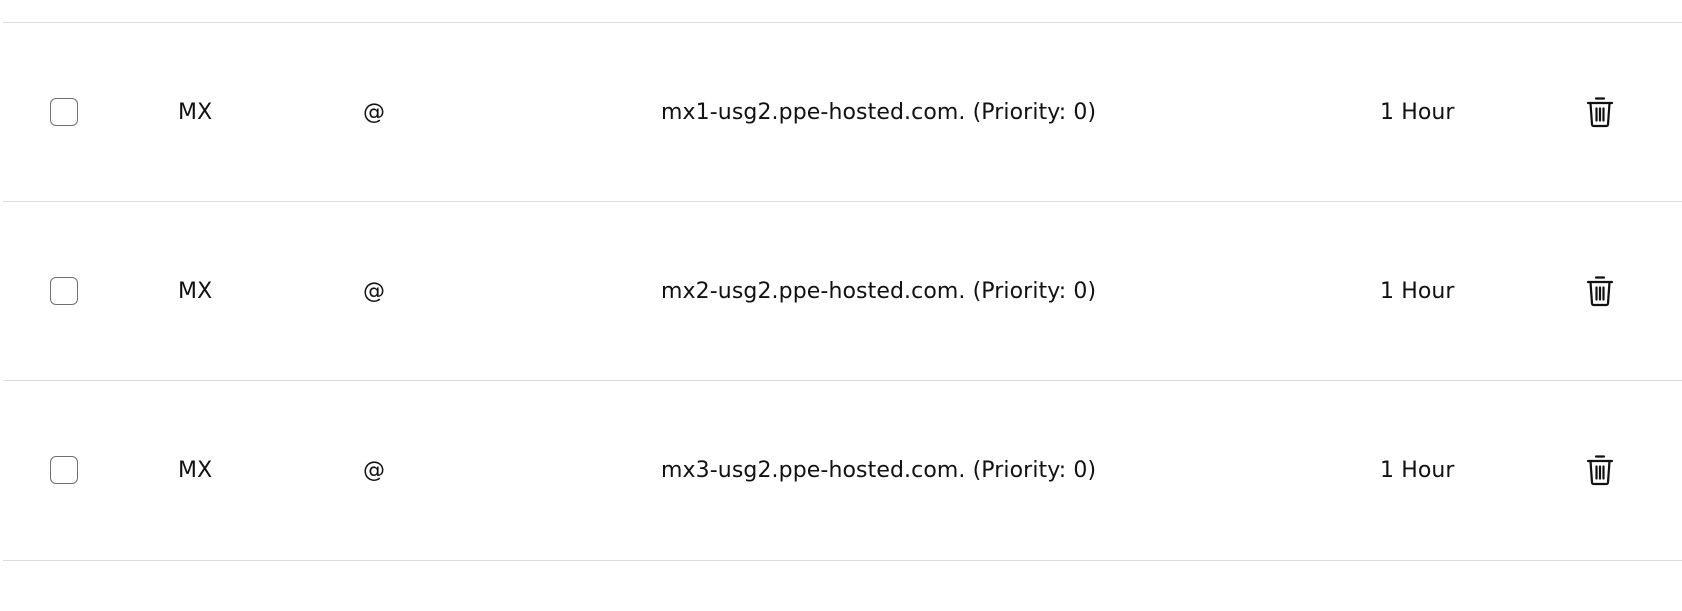  Describe the element at coordinates (879, 291) in the screenshot. I see `record-value: mx2-usg2.ppe-hosted.com. (Priority: 0)` at that location.